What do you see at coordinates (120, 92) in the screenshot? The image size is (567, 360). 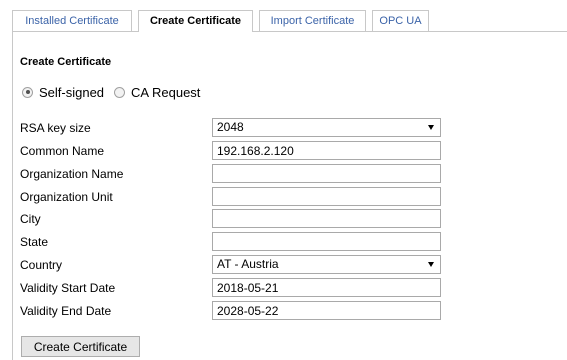 I see `ca-request-radio` at bounding box center [120, 92].